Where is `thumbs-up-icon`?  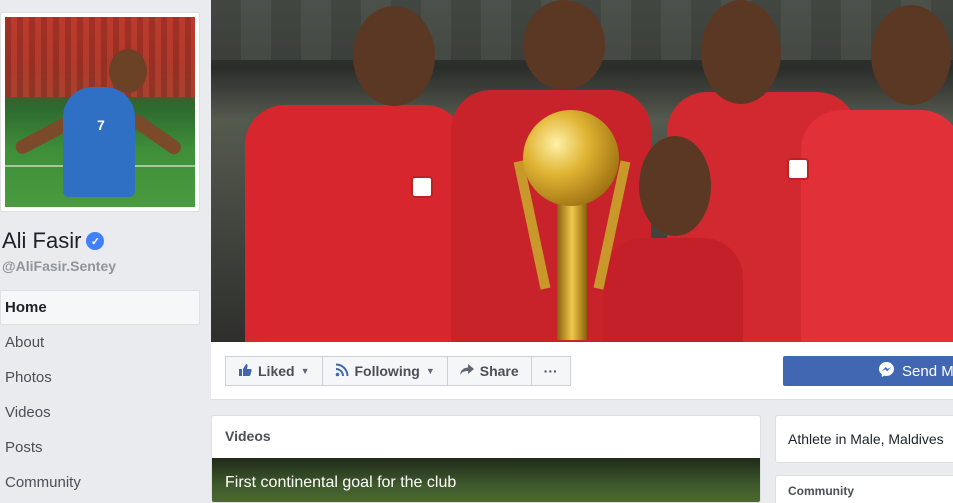 thumbs-up-icon is located at coordinates (245, 371).